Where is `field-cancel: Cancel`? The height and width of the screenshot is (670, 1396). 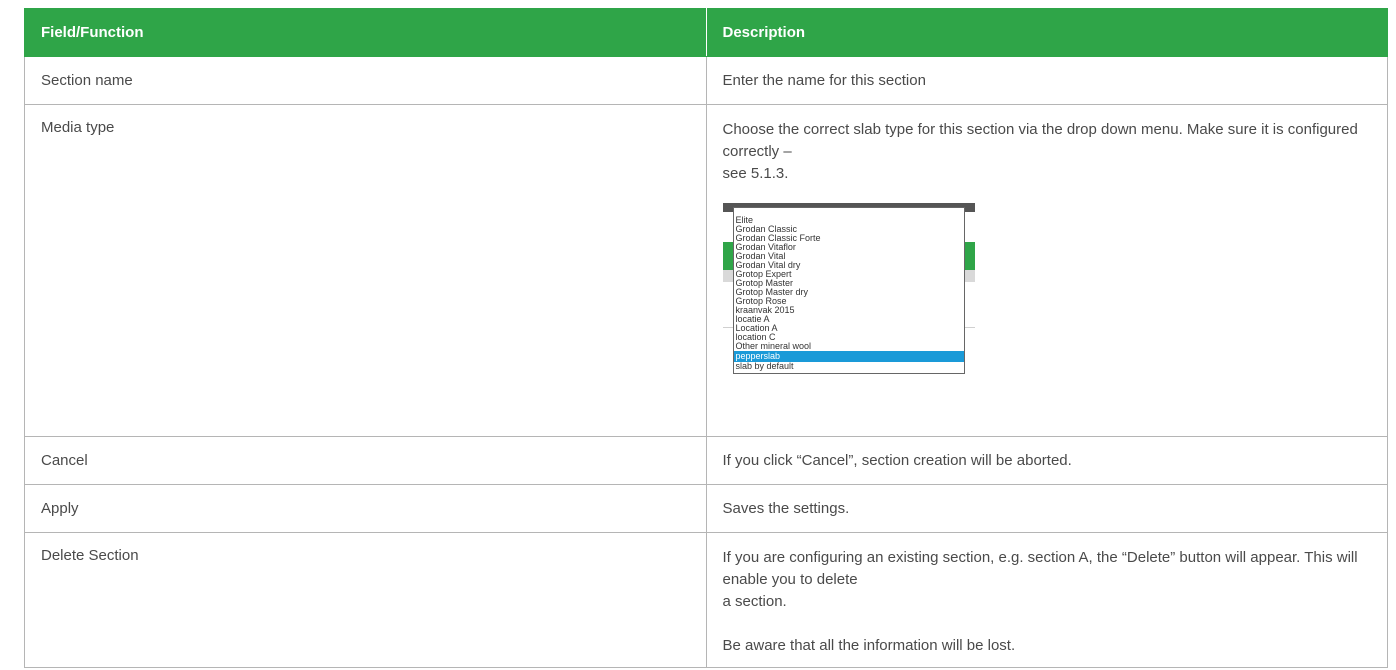 field-cancel: Cancel is located at coordinates (365, 460).